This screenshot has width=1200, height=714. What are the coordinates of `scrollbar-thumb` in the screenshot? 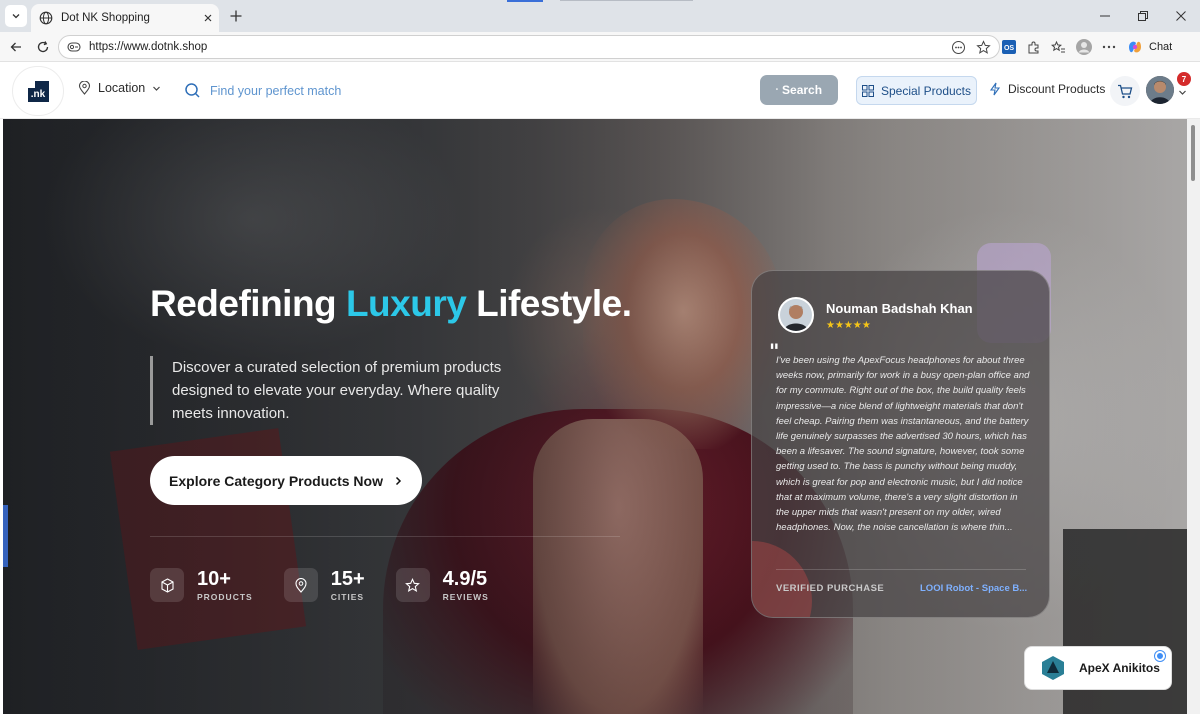 It's located at (1193, 153).